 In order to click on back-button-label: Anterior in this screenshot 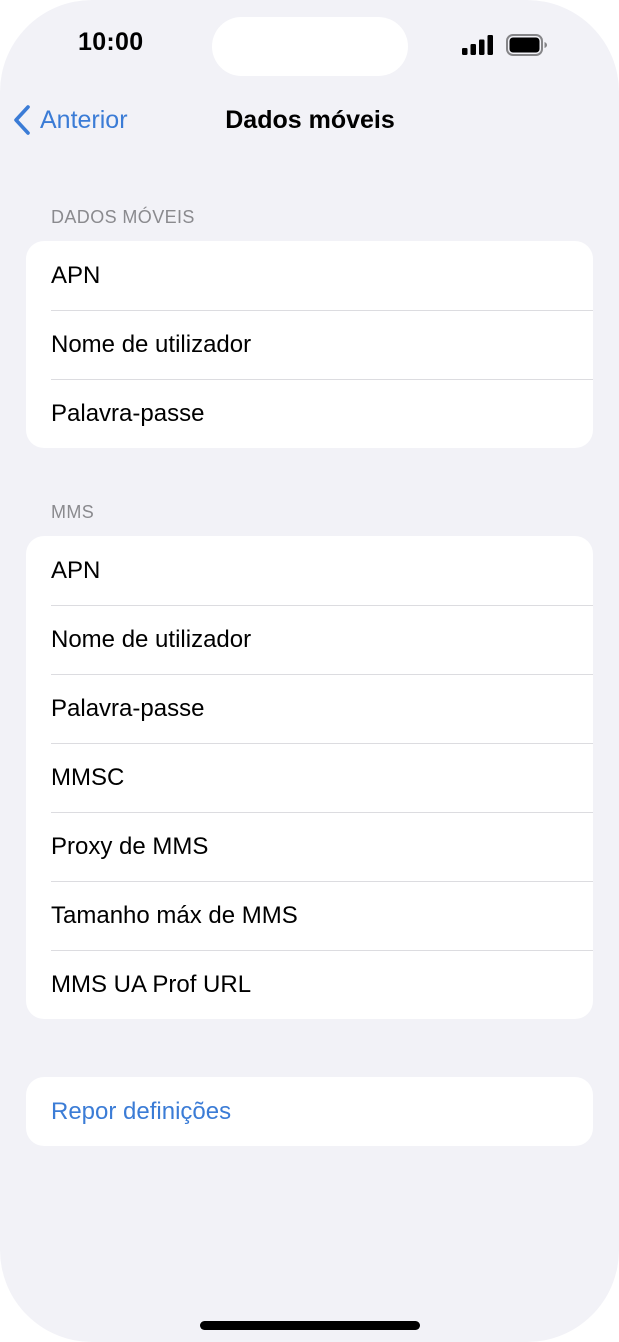, I will do `click(84, 119)`.